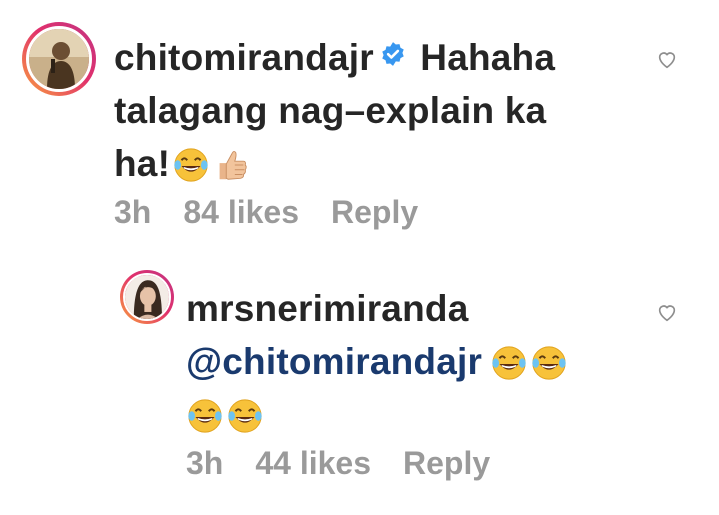 The image size is (719, 515). What do you see at coordinates (244, 57) in the screenshot?
I see `username: chitomirandajr` at bounding box center [244, 57].